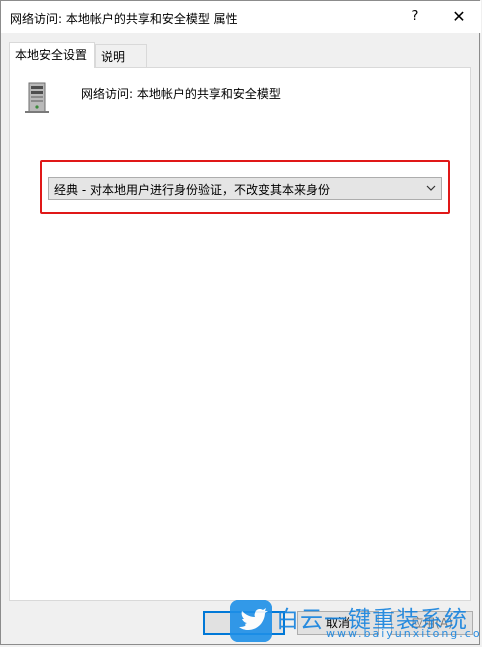 This screenshot has height=647, width=482. I want to click on title-bar: 网络访问: 本地帐户的共享和安全模型 属性 ? ✕, so click(241, 17).